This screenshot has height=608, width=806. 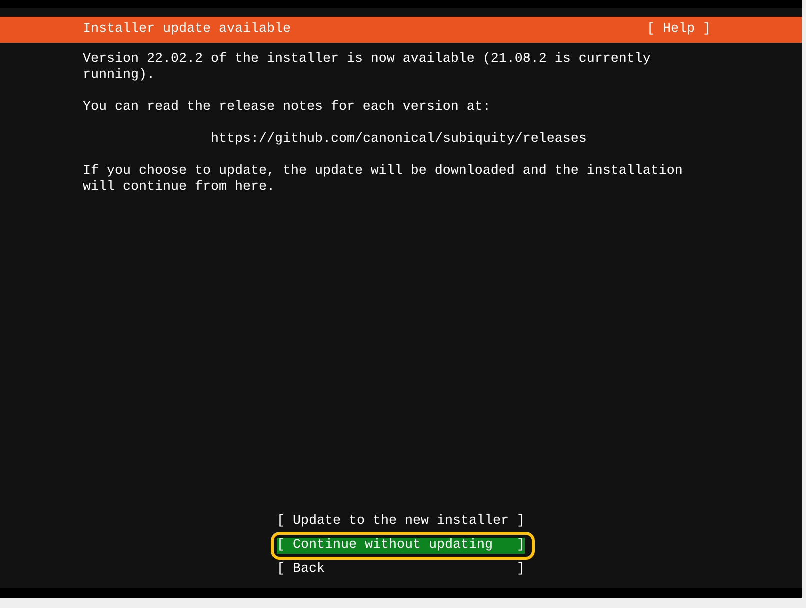 What do you see at coordinates (187, 30) in the screenshot?
I see `header-title: Installer update available` at bounding box center [187, 30].